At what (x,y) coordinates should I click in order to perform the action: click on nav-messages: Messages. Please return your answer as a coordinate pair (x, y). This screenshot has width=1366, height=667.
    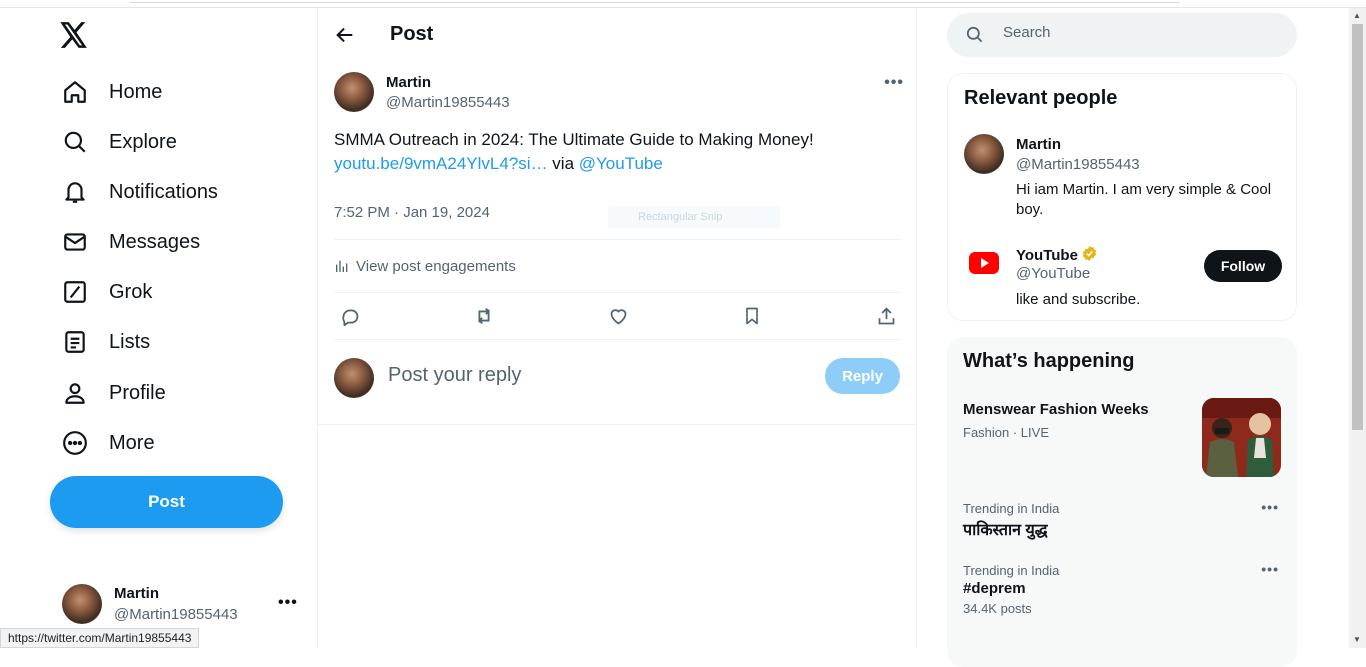
    Looking at the image, I should click on (130, 242).